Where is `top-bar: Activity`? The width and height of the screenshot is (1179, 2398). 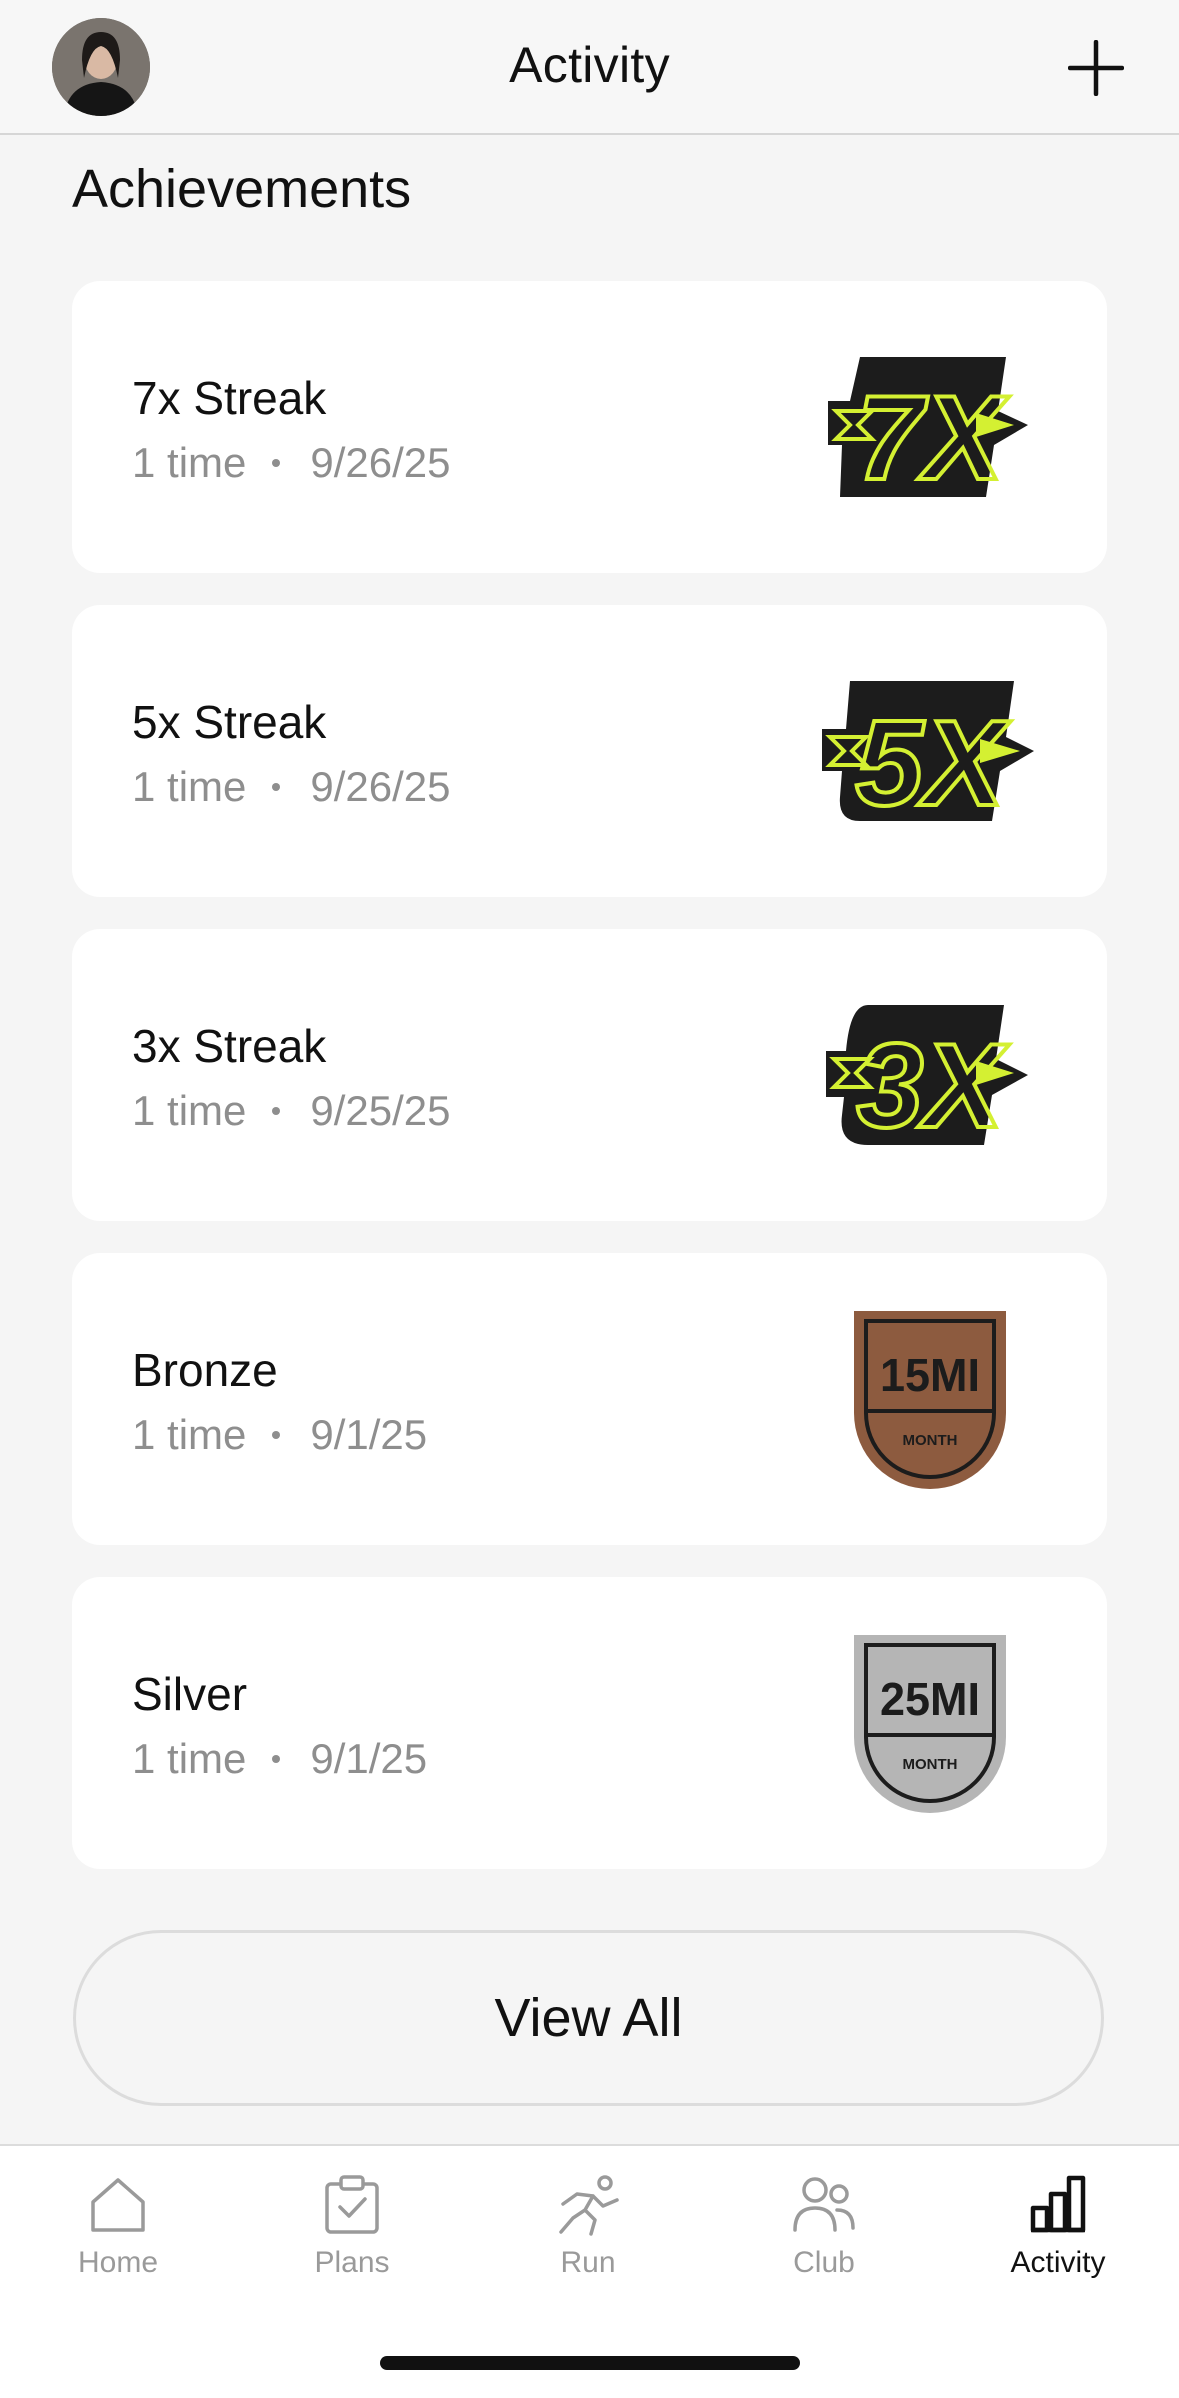 top-bar: Activity is located at coordinates (589, 67).